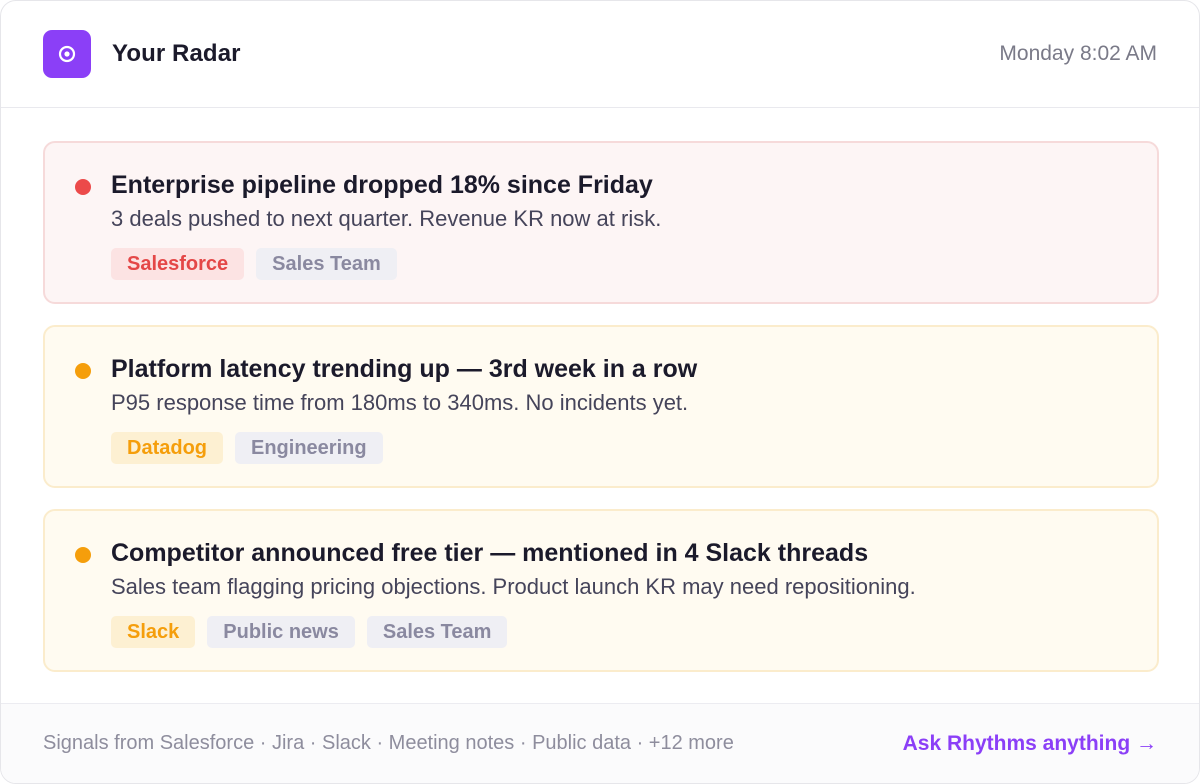 This screenshot has width=1200, height=784. What do you see at coordinates (167, 448) in the screenshot?
I see `source-tag: Datadog` at bounding box center [167, 448].